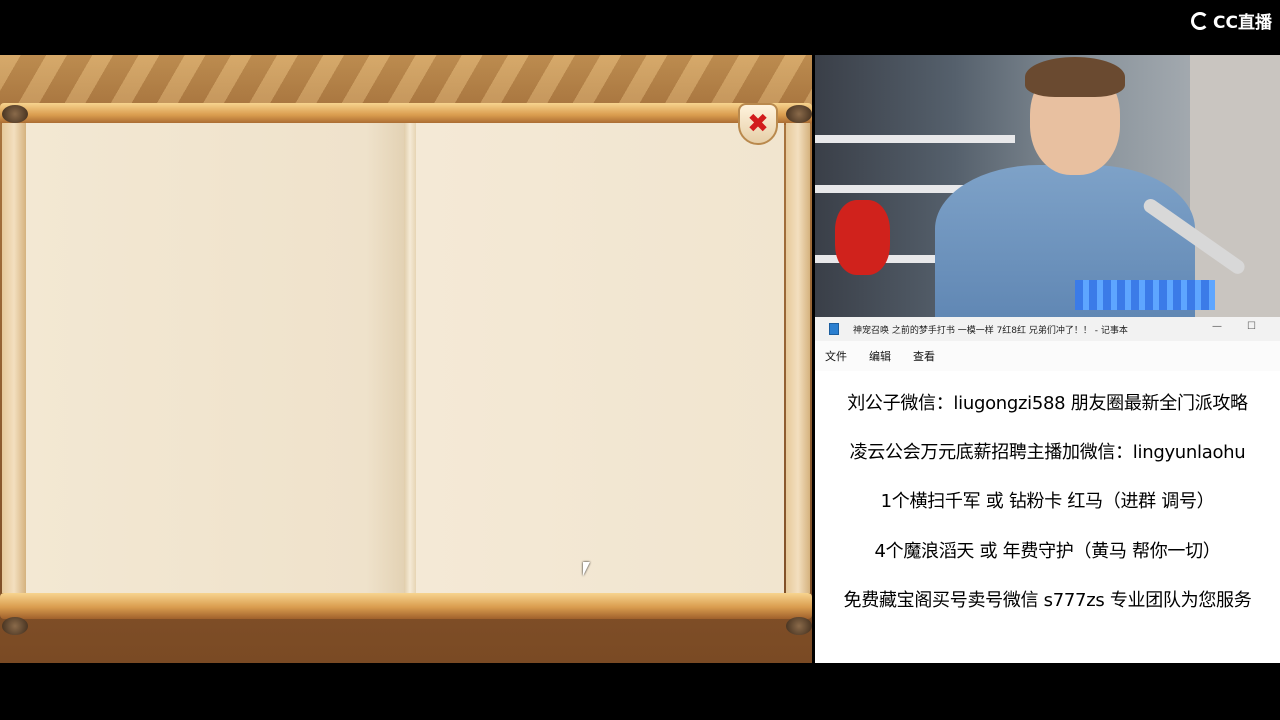  I want to click on webcam-feed, so click(1047, 186).